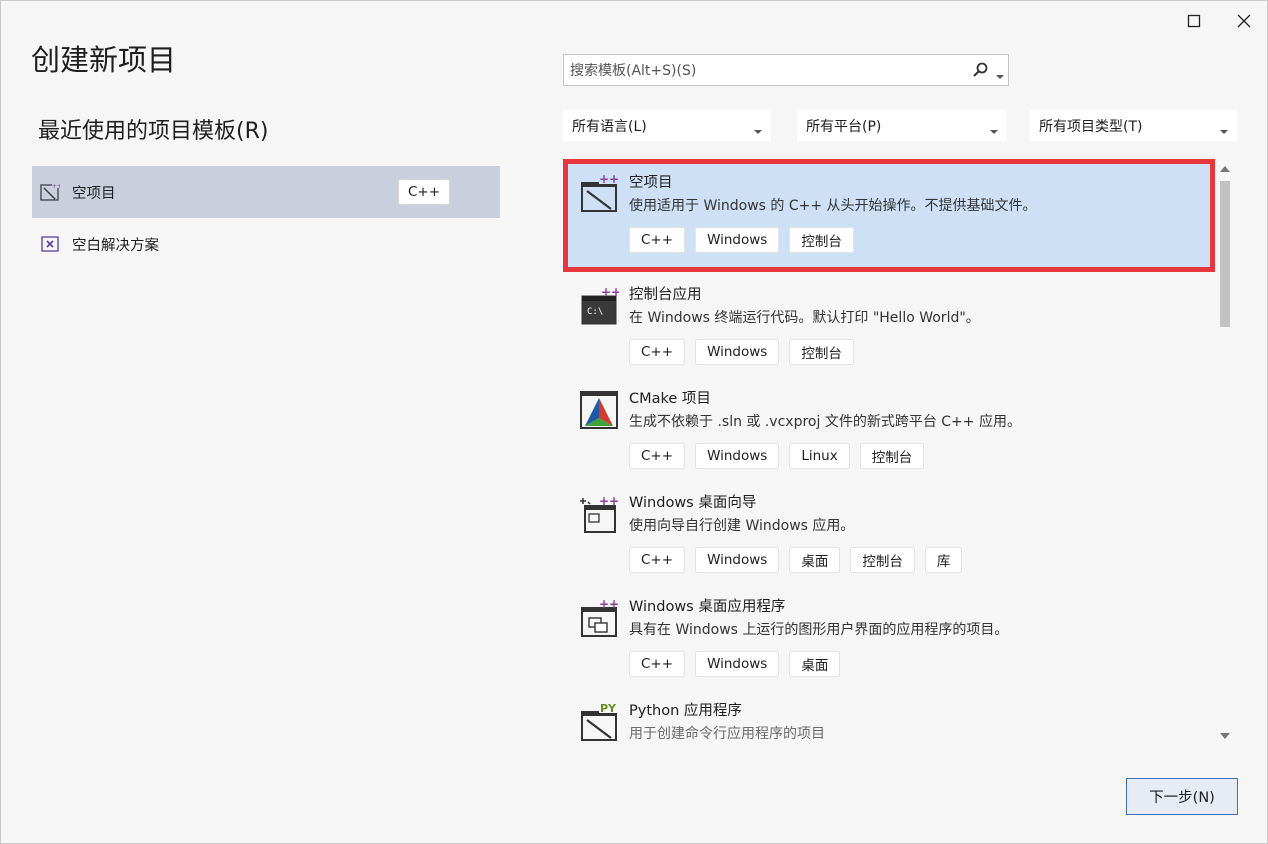 The height and width of the screenshot is (844, 1268). What do you see at coordinates (609, 126) in the screenshot?
I see `language-filter-label: 所有语言(L)` at bounding box center [609, 126].